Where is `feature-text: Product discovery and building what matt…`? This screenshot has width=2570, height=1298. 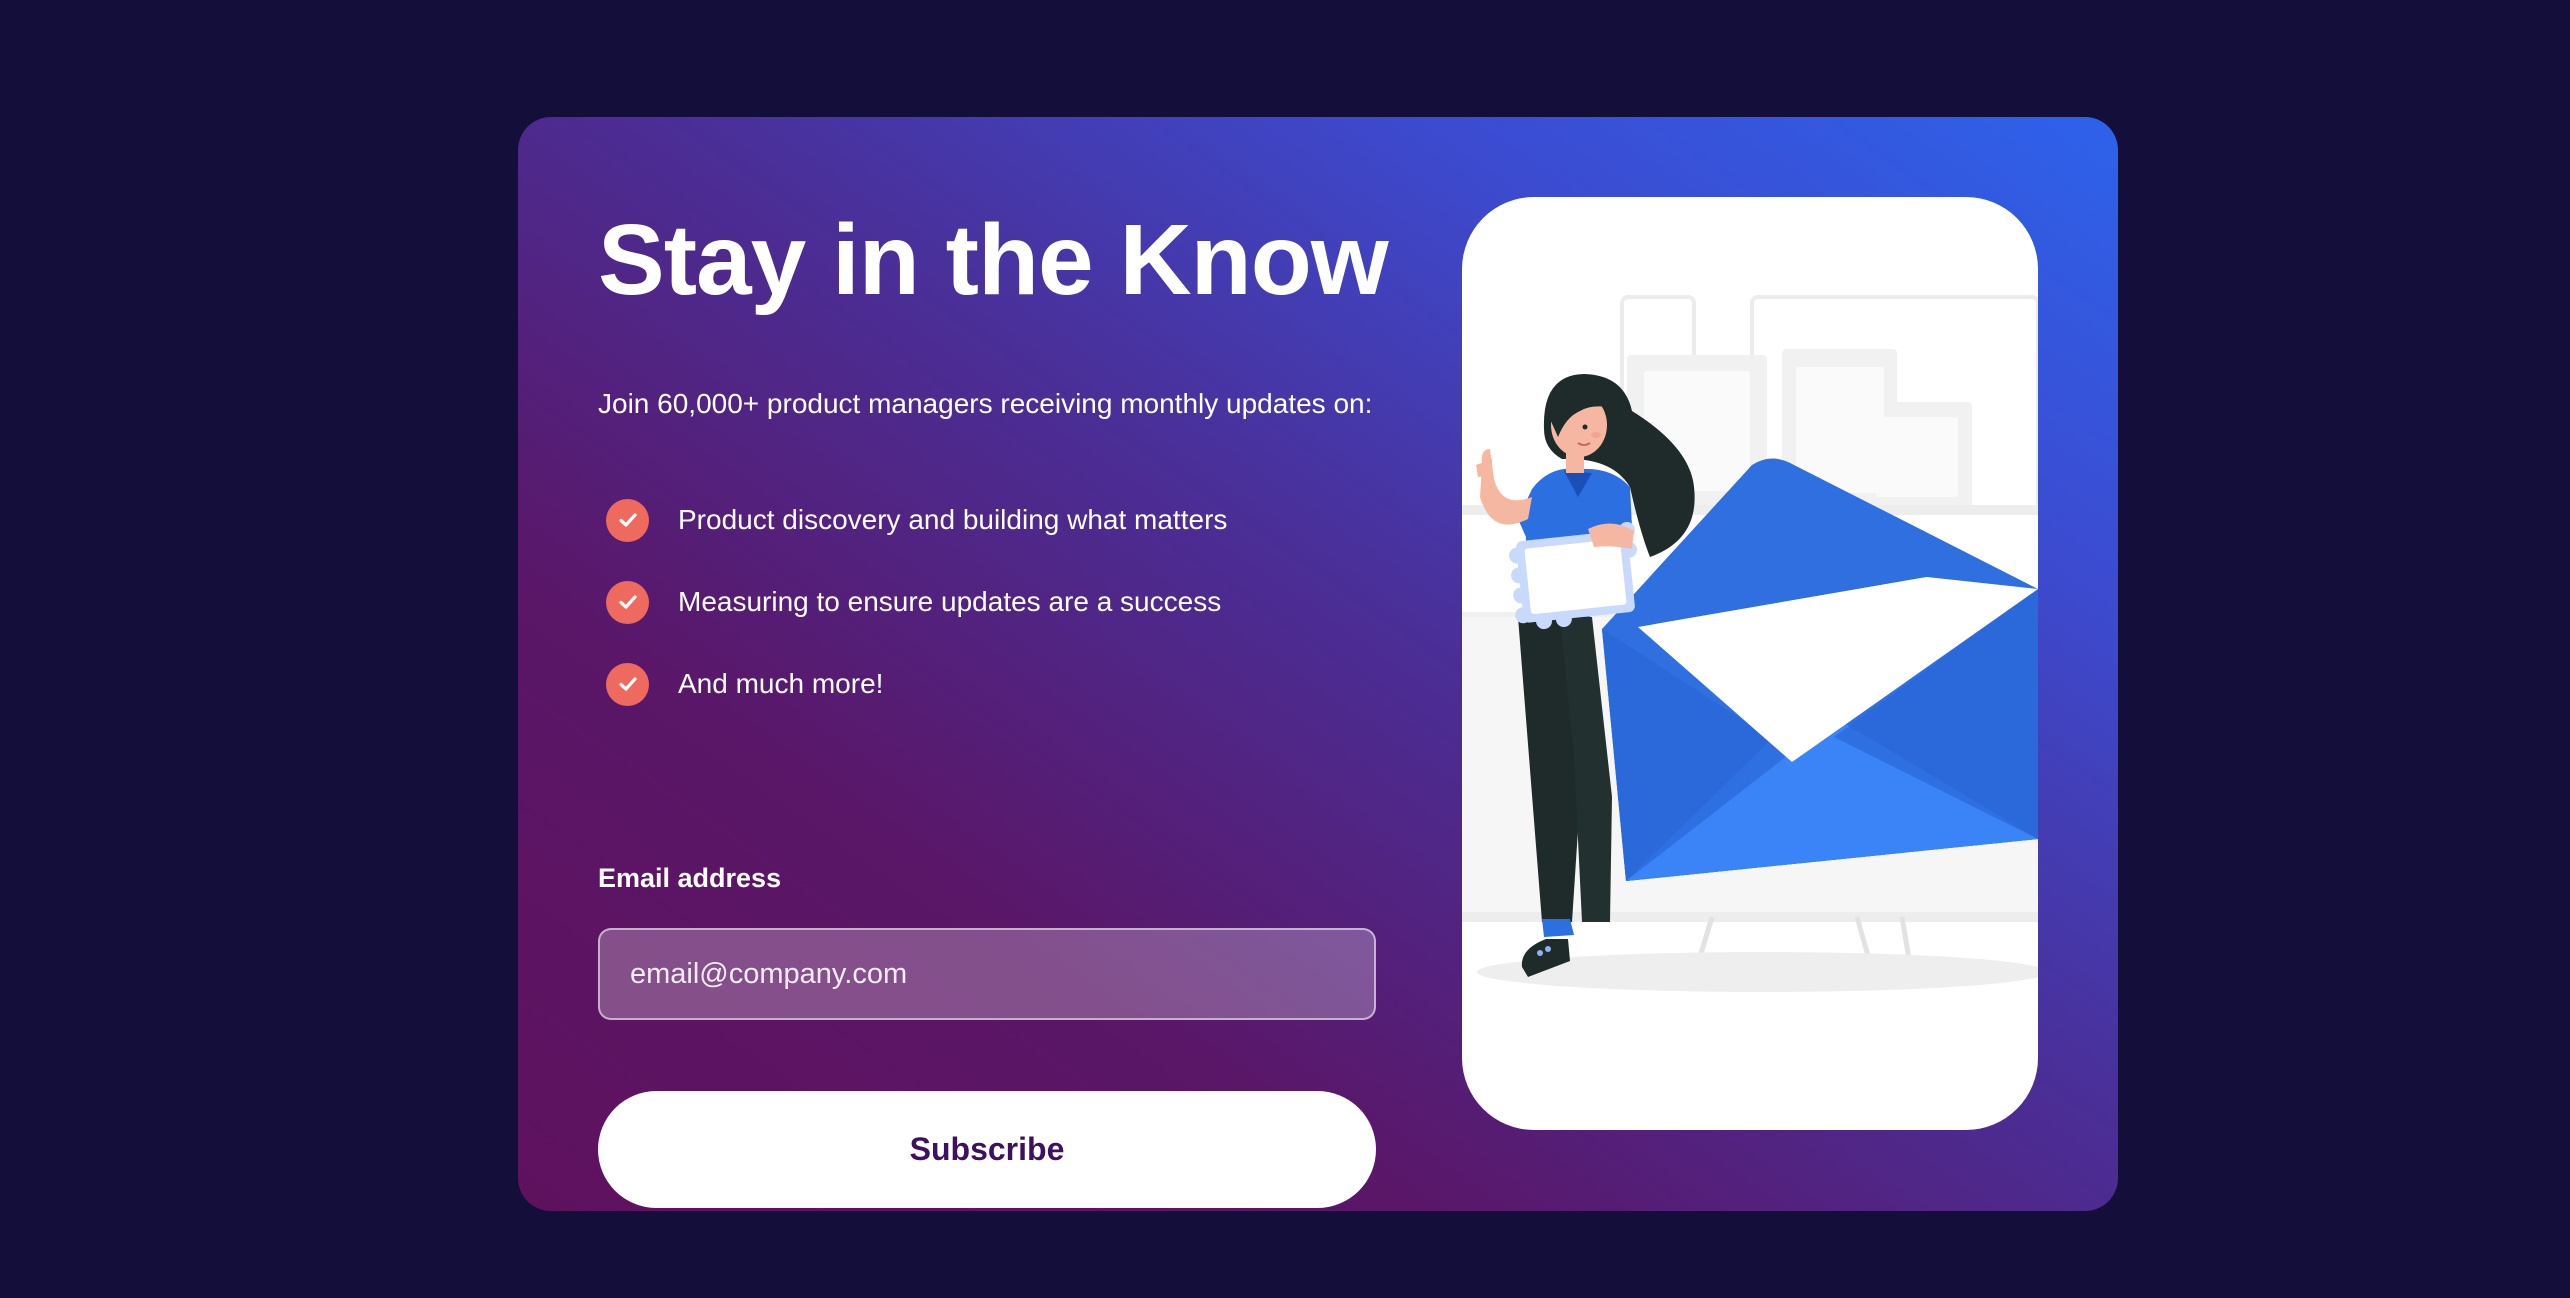 feature-text: Product discovery and building what matt… is located at coordinates (953, 519).